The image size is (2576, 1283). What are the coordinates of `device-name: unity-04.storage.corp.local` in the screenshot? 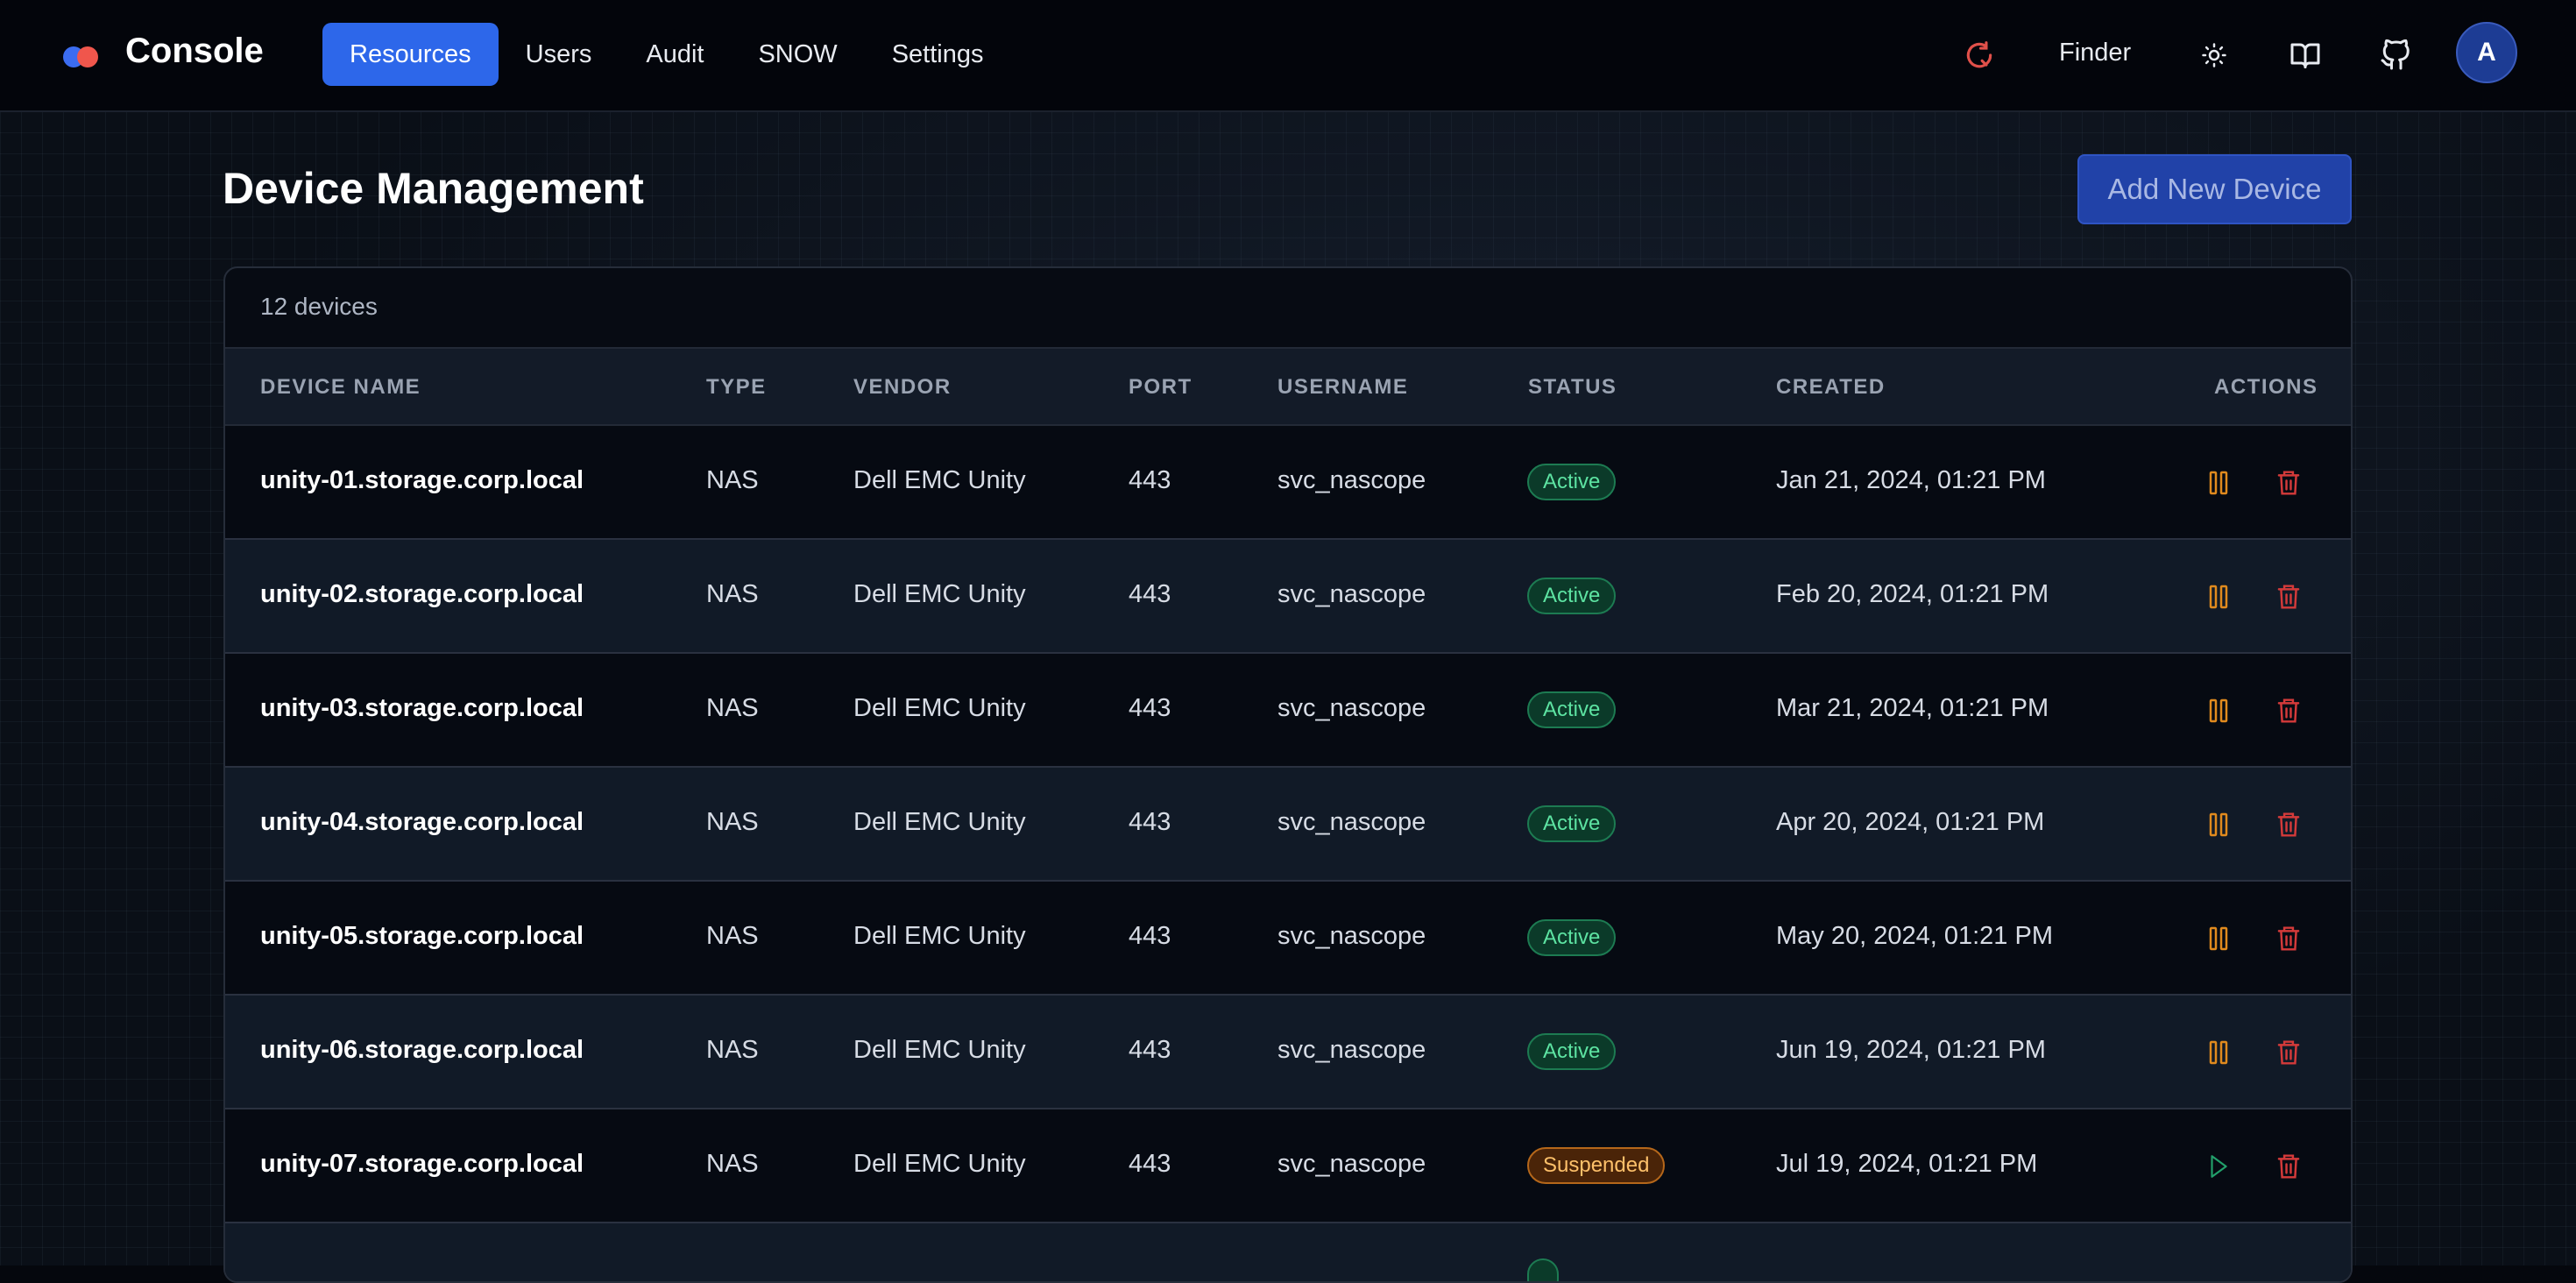 It's located at (422, 822).